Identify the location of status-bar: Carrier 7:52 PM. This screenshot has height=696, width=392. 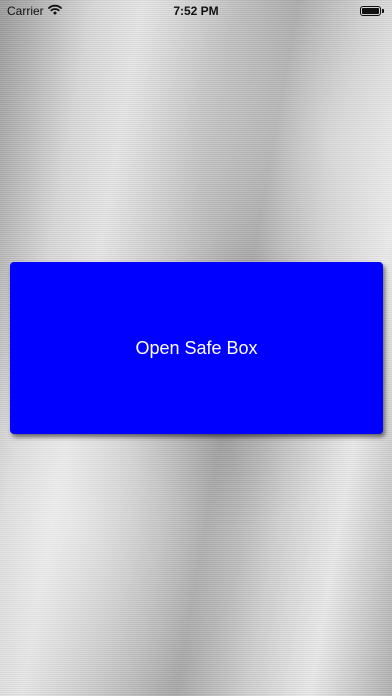
(196, 11).